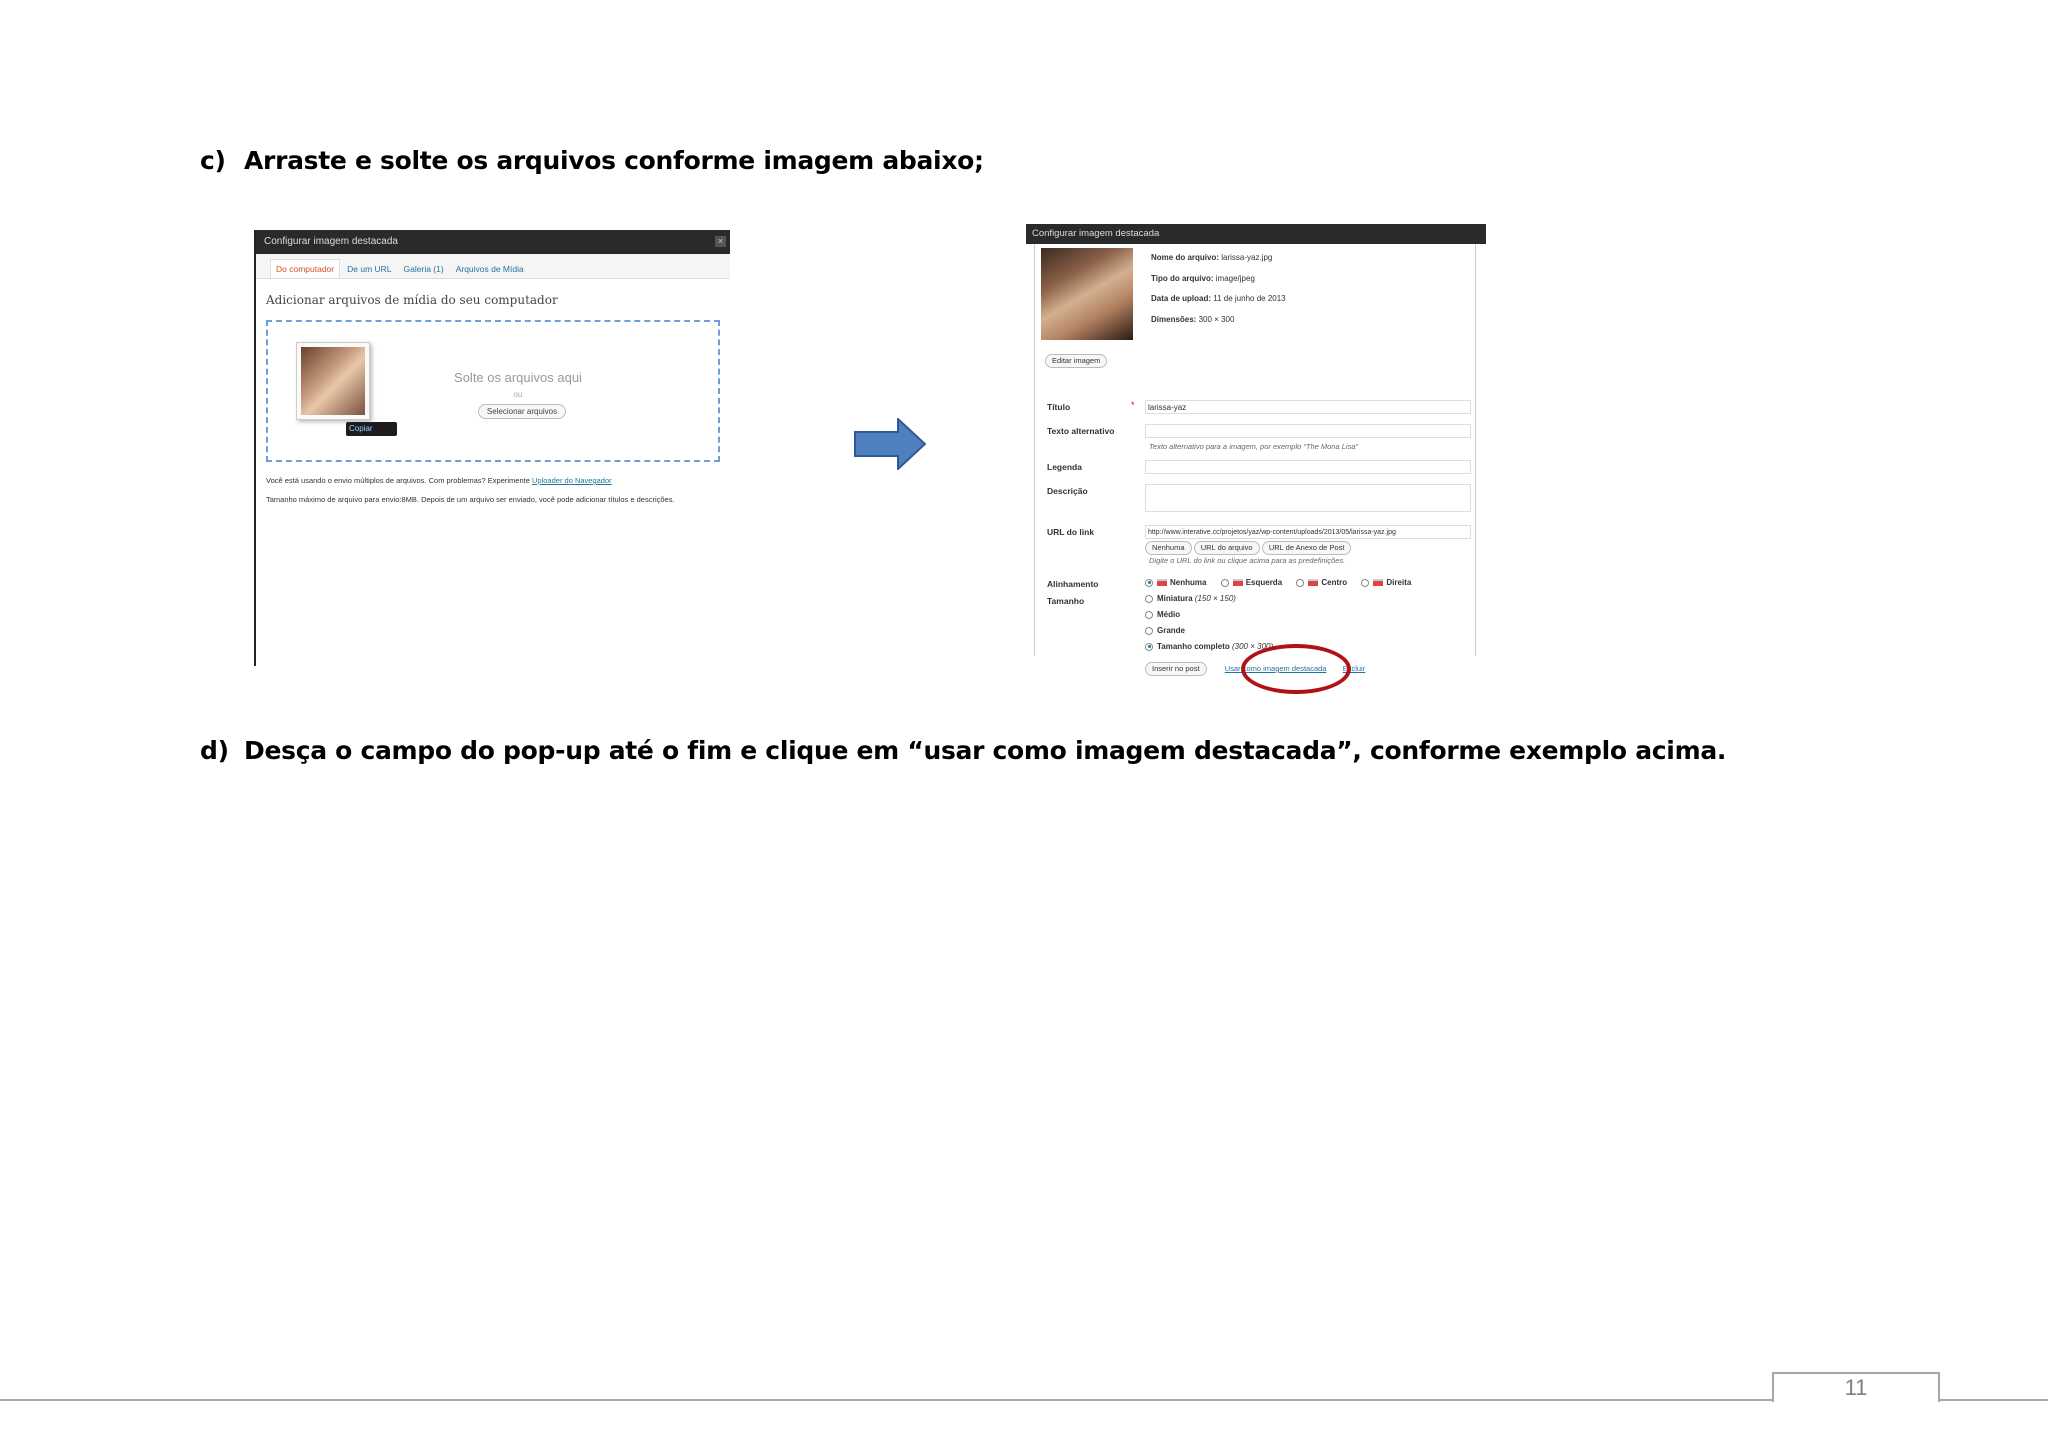  I want to click on dragged-image-thumbnail, so click(333, 381).